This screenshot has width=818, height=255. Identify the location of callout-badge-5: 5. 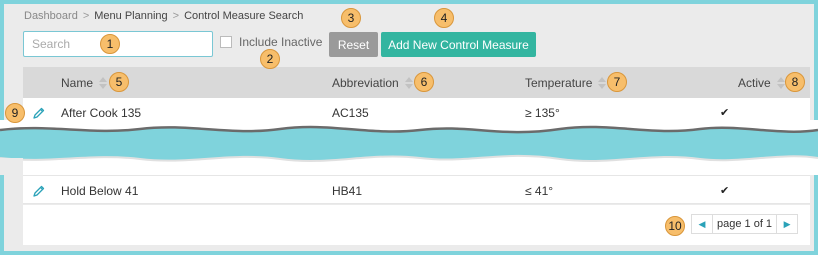
(119, 82).